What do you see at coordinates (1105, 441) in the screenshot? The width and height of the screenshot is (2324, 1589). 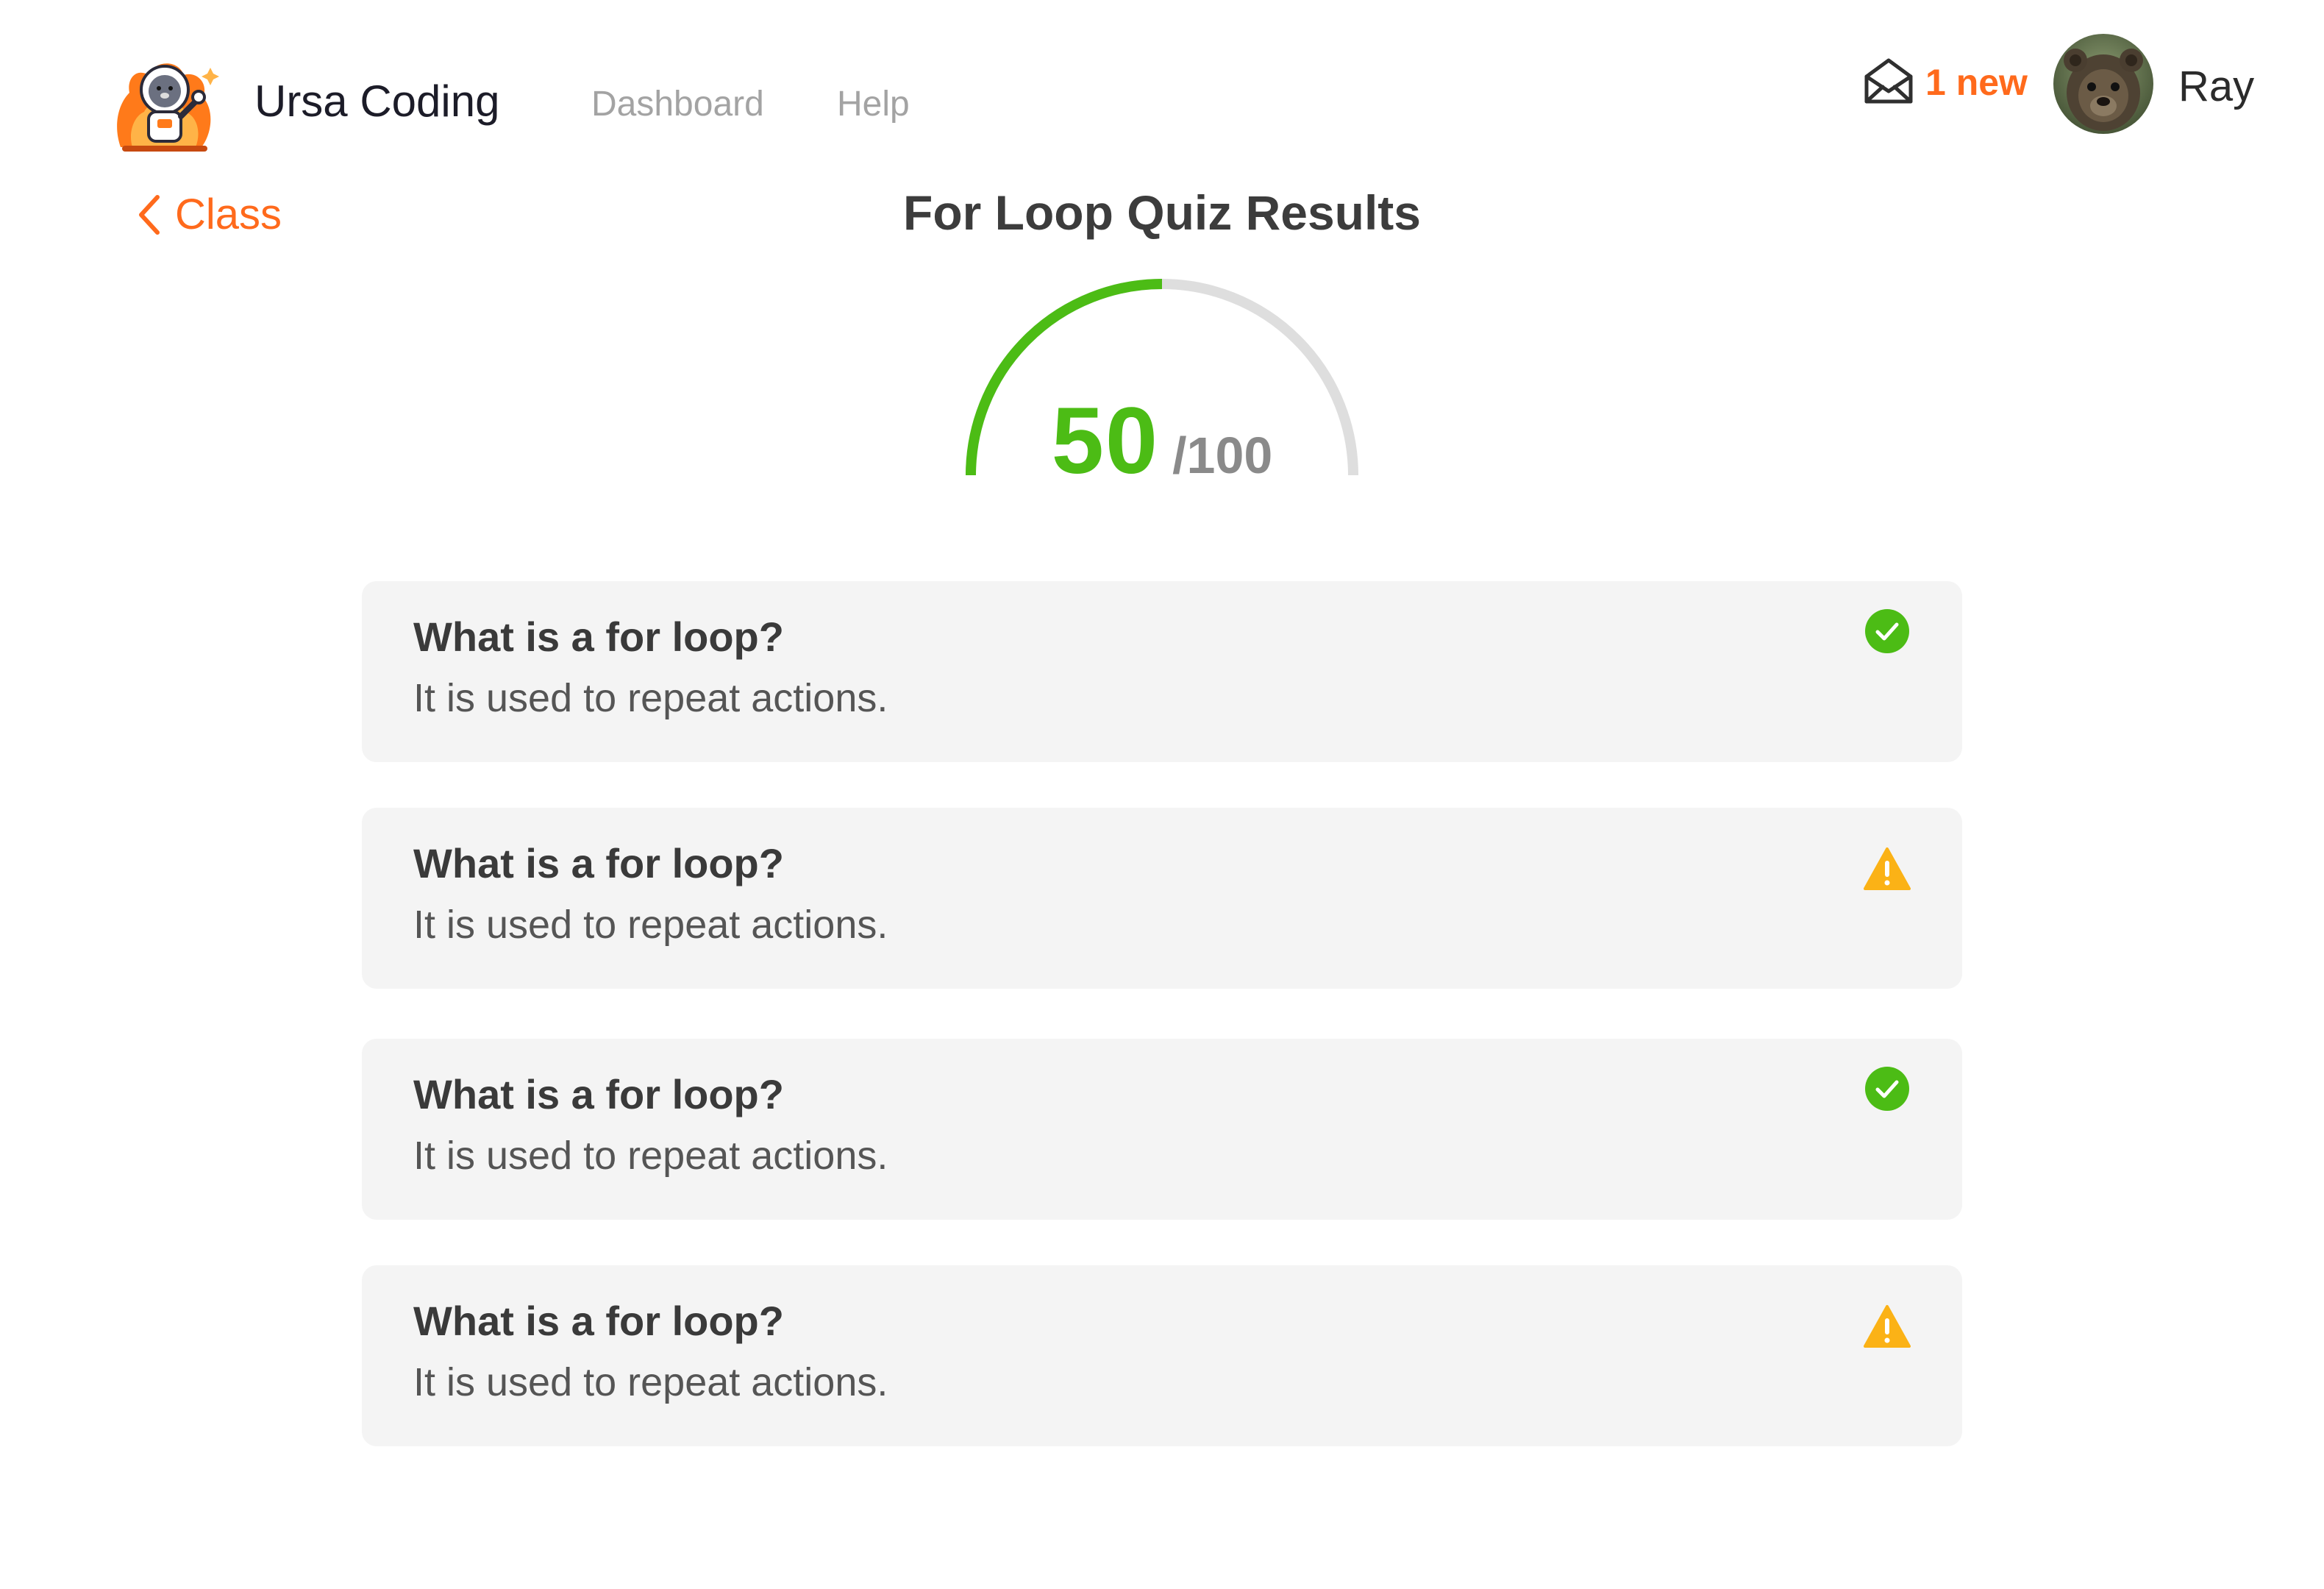 I see `score-value: 50` at bounding box center [1105, 441].